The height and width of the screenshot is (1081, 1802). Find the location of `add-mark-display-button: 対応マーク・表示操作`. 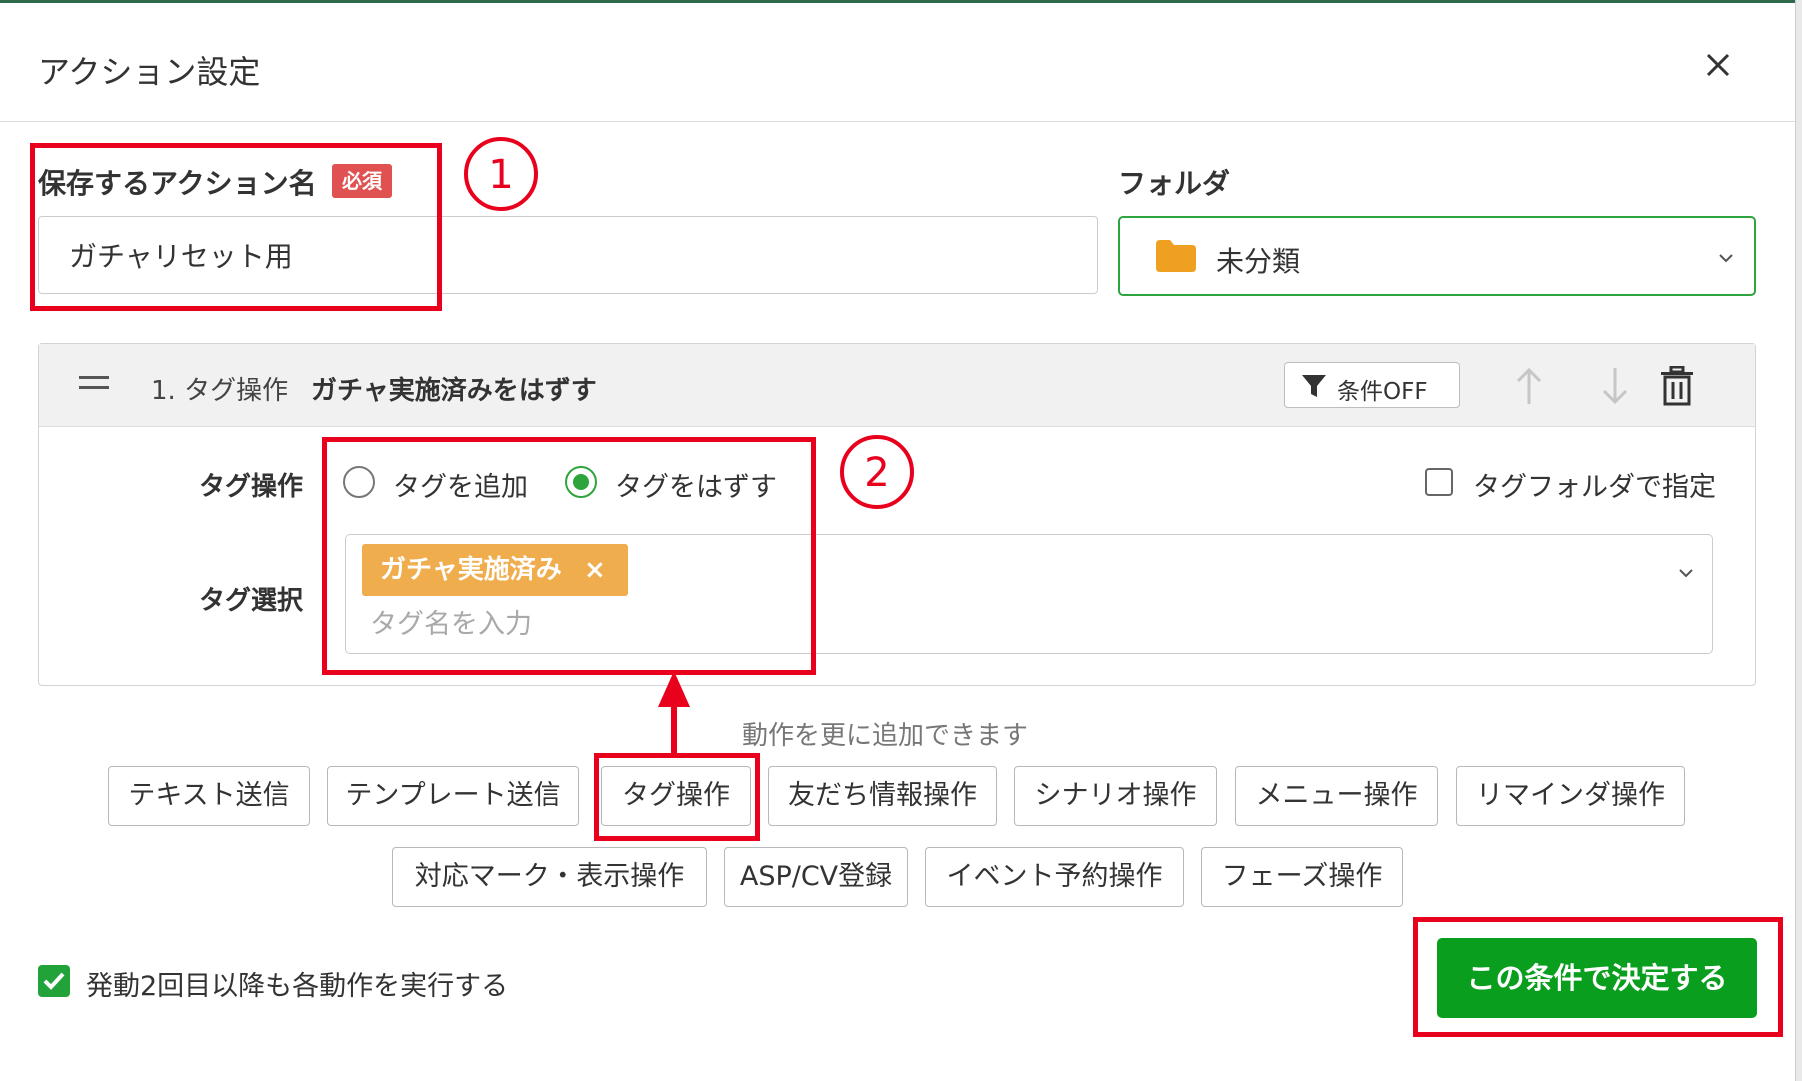

add-mark-display-button: 対応マーク・表示操作 is located at coordinates (549, 877).